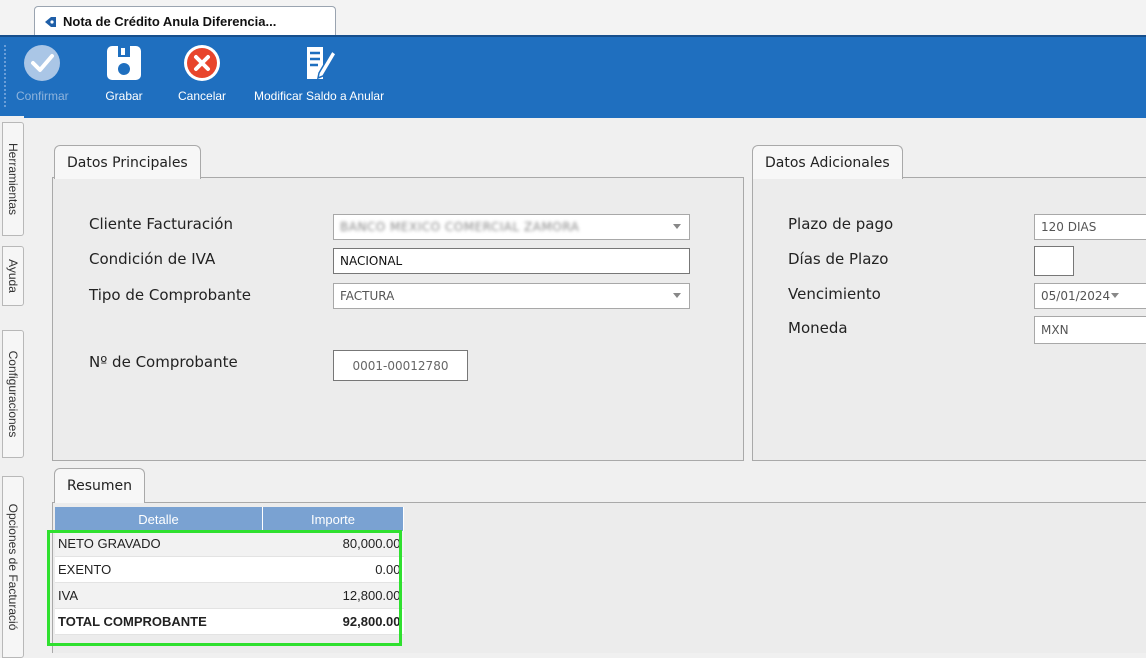 The height and width of the screenshot is (658, 1146). I want to click on plazo-pago-field: 120 DIAS, so click(1090, 227).